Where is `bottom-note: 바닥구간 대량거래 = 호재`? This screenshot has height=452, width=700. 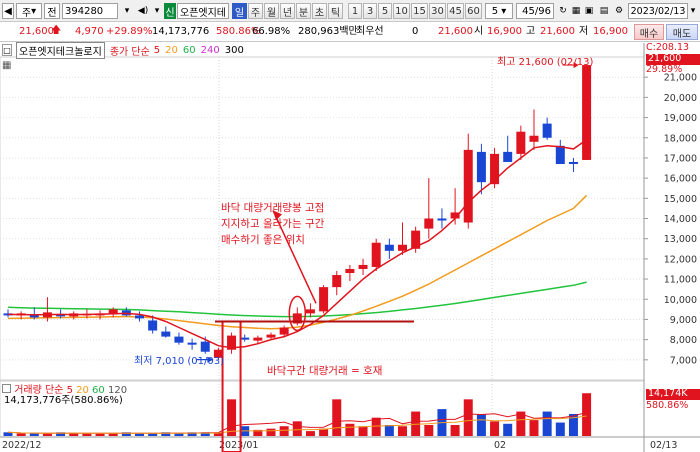 bottom-note: 바닥구간 대량거래 = 호재 is located at coordinates (325, 371).